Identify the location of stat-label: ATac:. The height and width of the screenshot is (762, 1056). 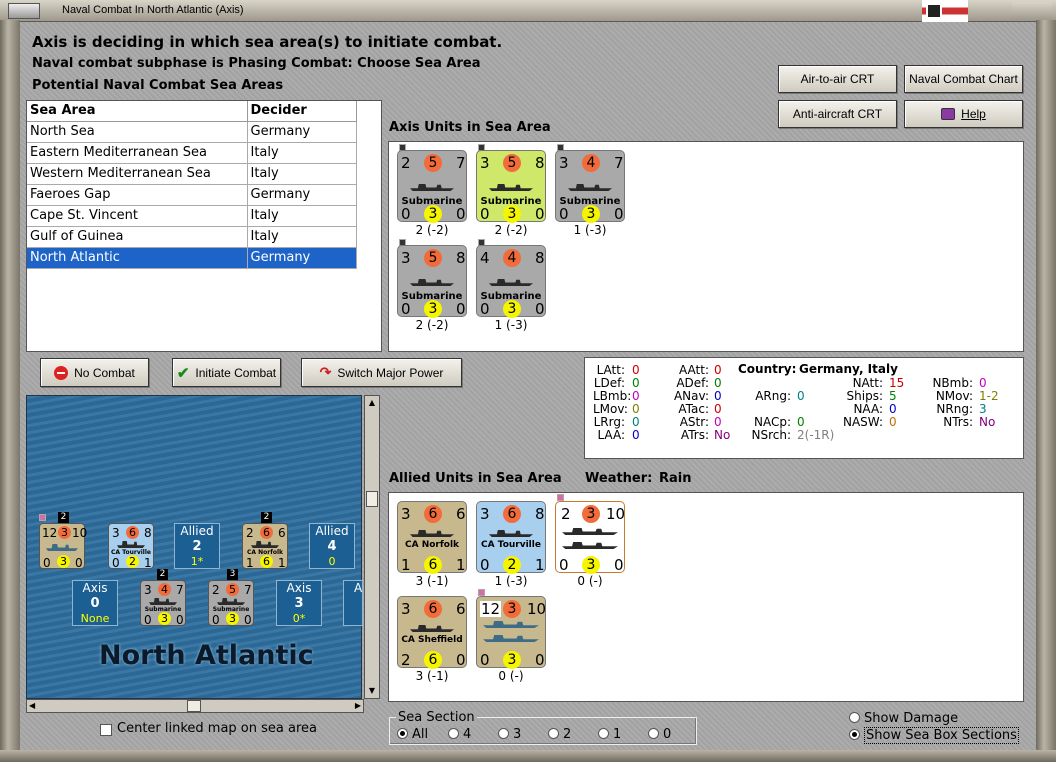
(693, 409).